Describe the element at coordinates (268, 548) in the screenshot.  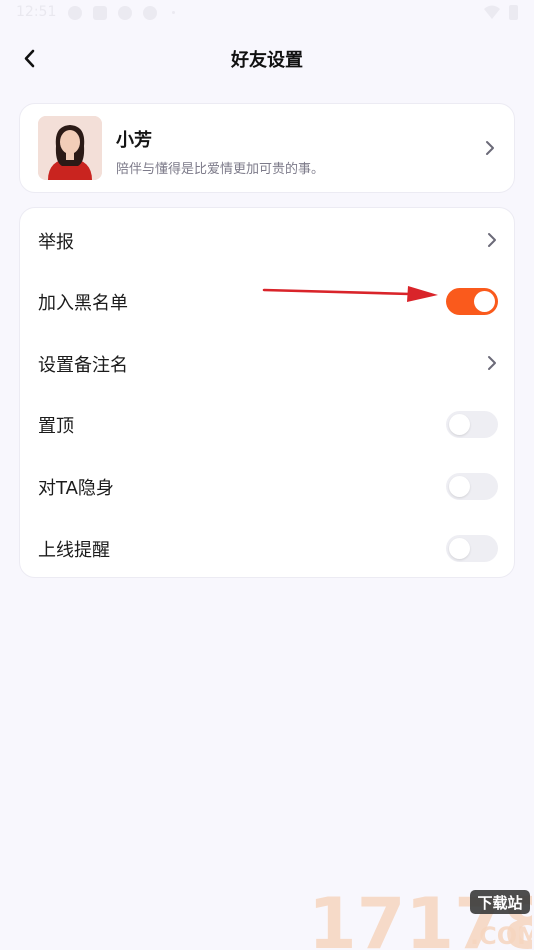
I see `settings-row-online-alert: 上线提醒` at that location.